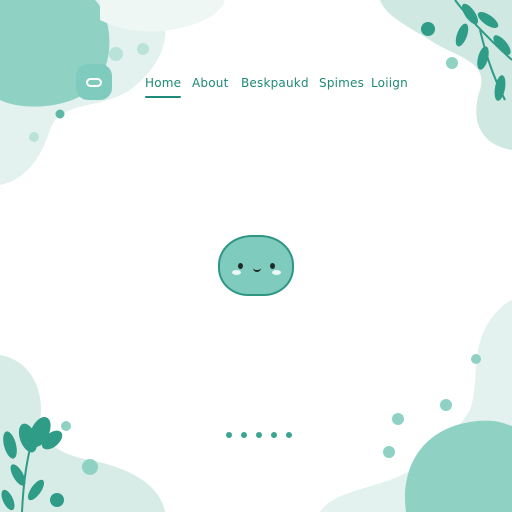 This screenshot has width=512, height=512. I want to click on nav-item-home: Home, so click(163, 87).